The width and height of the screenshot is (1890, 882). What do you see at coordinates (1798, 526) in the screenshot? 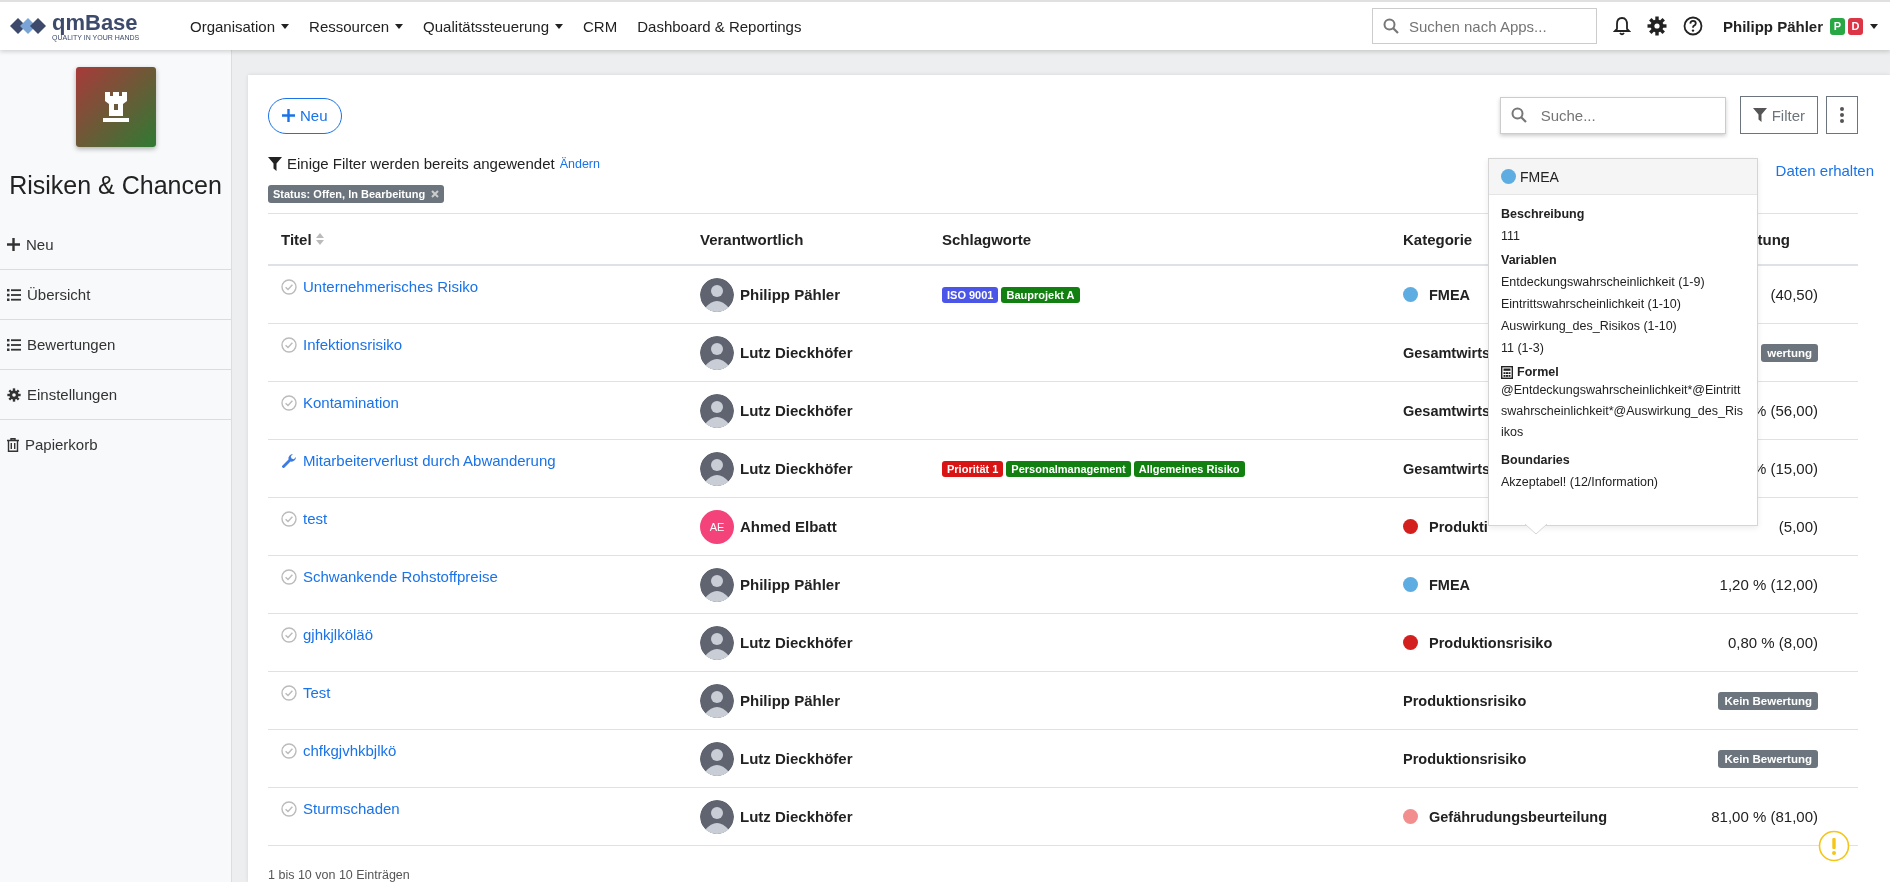
I see `rating-value: (5,00)` at bounding box center [1798, 526].